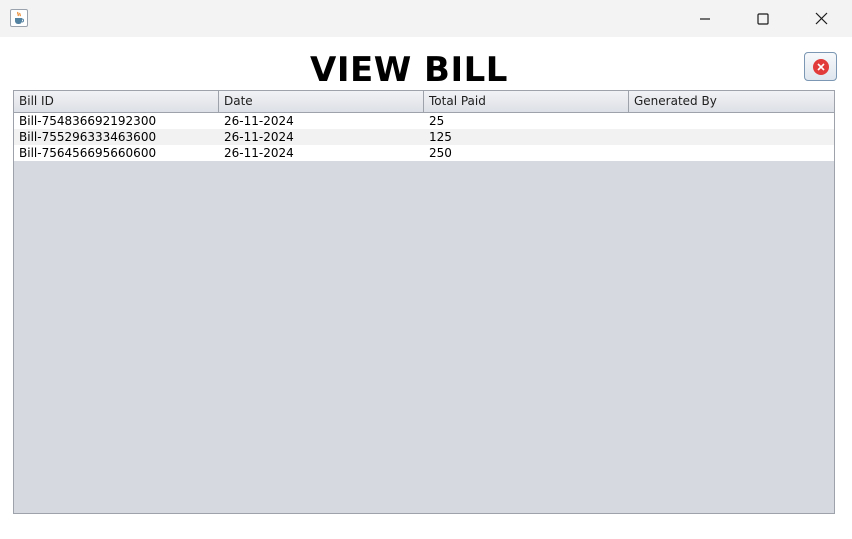  I want to click on column-header-generated-by: Generated By, so click(731, 101).